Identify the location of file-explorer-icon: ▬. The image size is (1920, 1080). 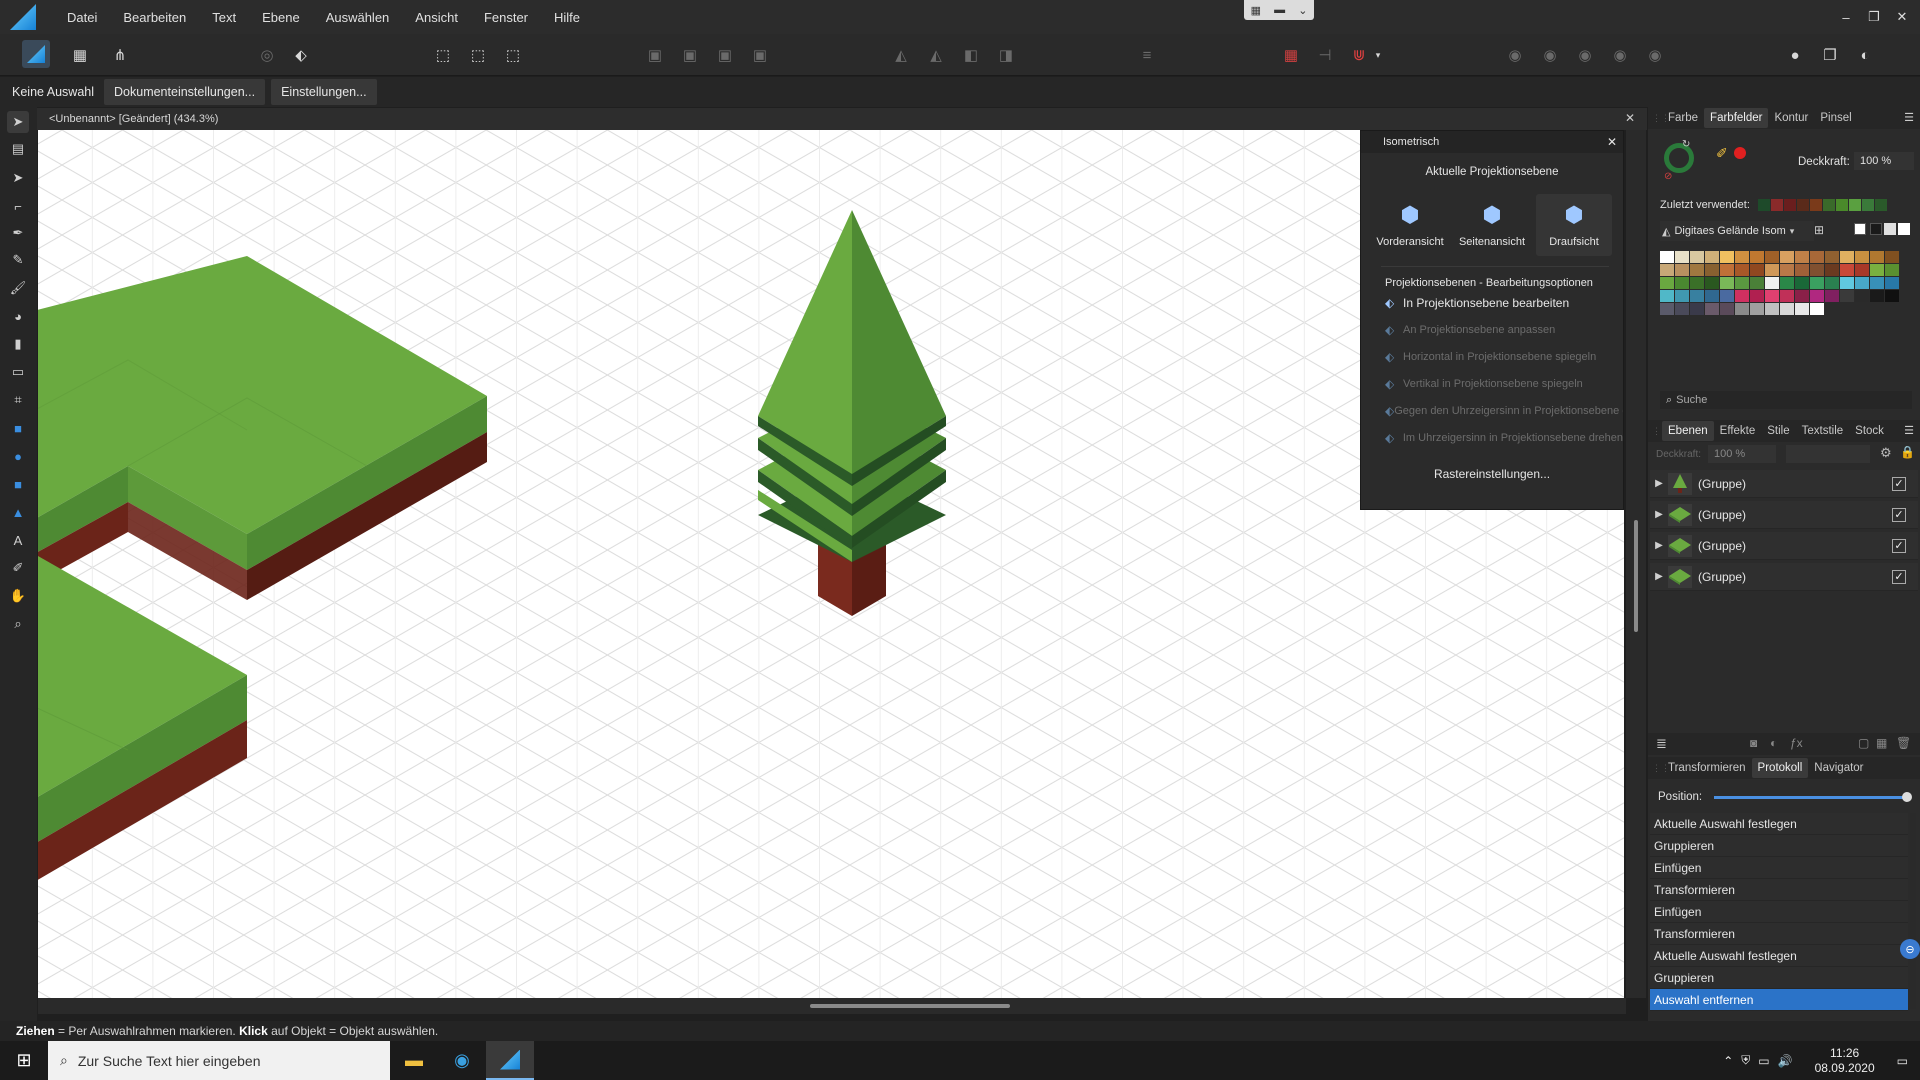
(414, 1060).